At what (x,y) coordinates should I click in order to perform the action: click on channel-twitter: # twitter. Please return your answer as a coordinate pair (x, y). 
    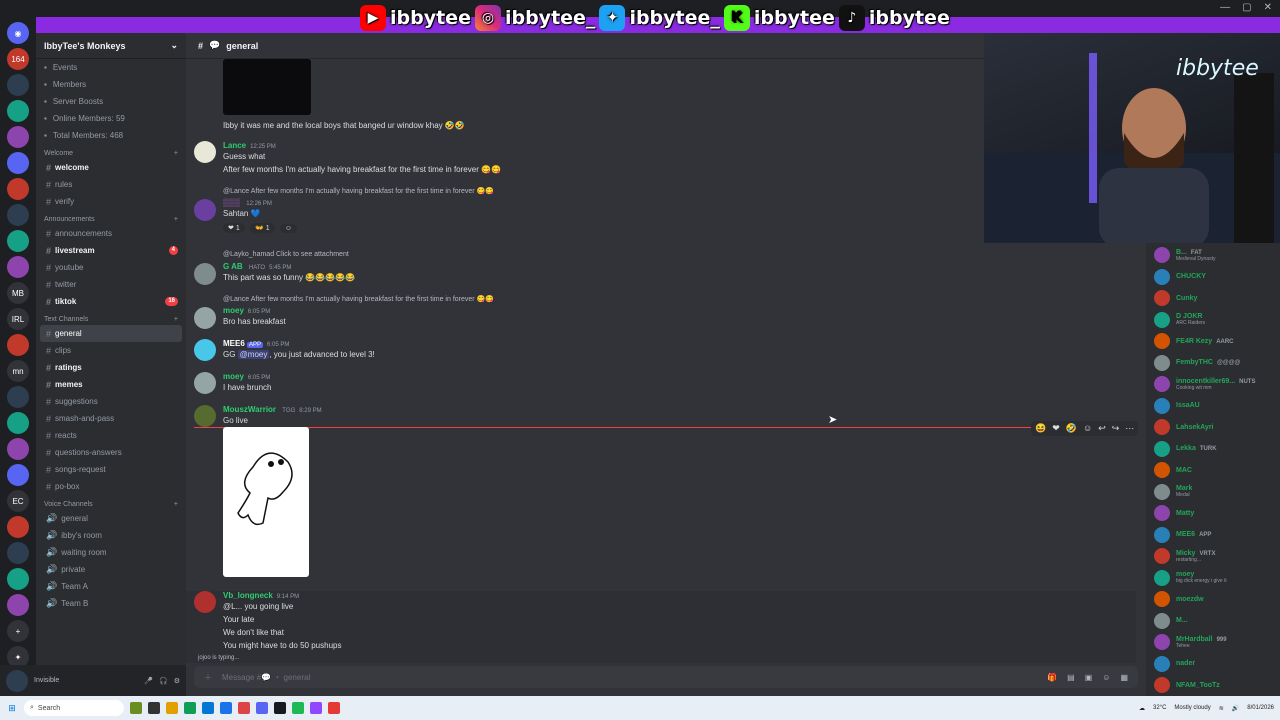
    Looking at the image, I should click on (111, 284).